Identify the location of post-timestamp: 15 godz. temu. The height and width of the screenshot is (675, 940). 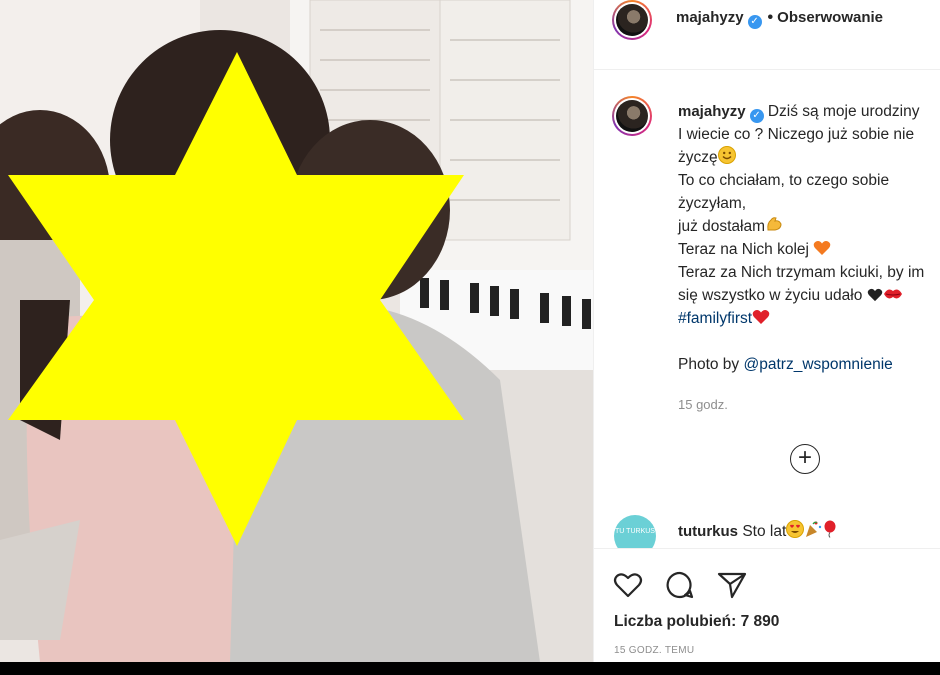
(654, 650).